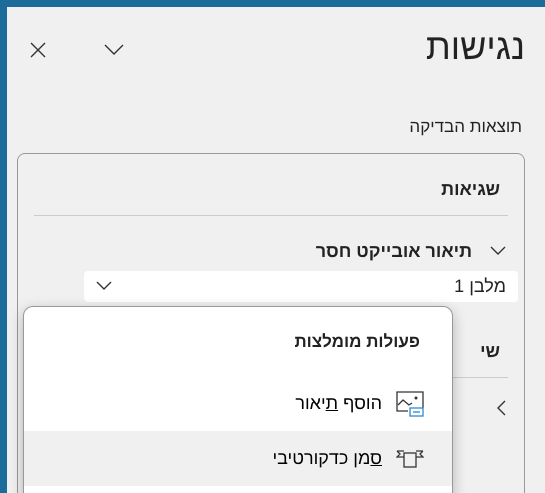  What do you see at coordinates (410, 403) in the screenshot?
I see `image-caption-icon` at bounding box center [410, 403].